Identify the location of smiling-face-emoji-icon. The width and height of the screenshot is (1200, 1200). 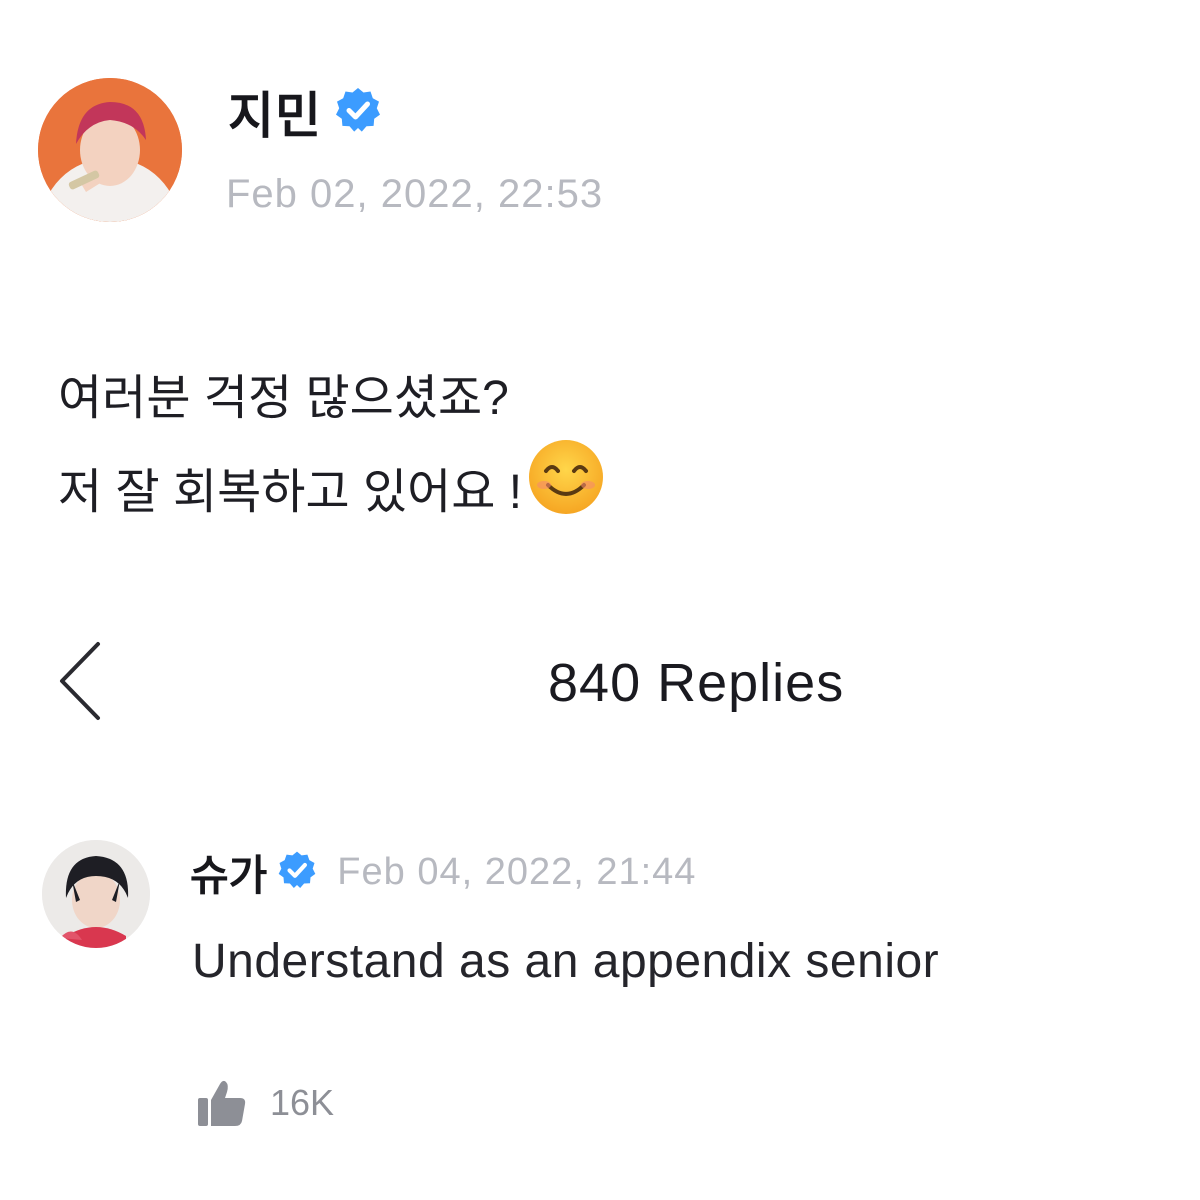
(566, 493).